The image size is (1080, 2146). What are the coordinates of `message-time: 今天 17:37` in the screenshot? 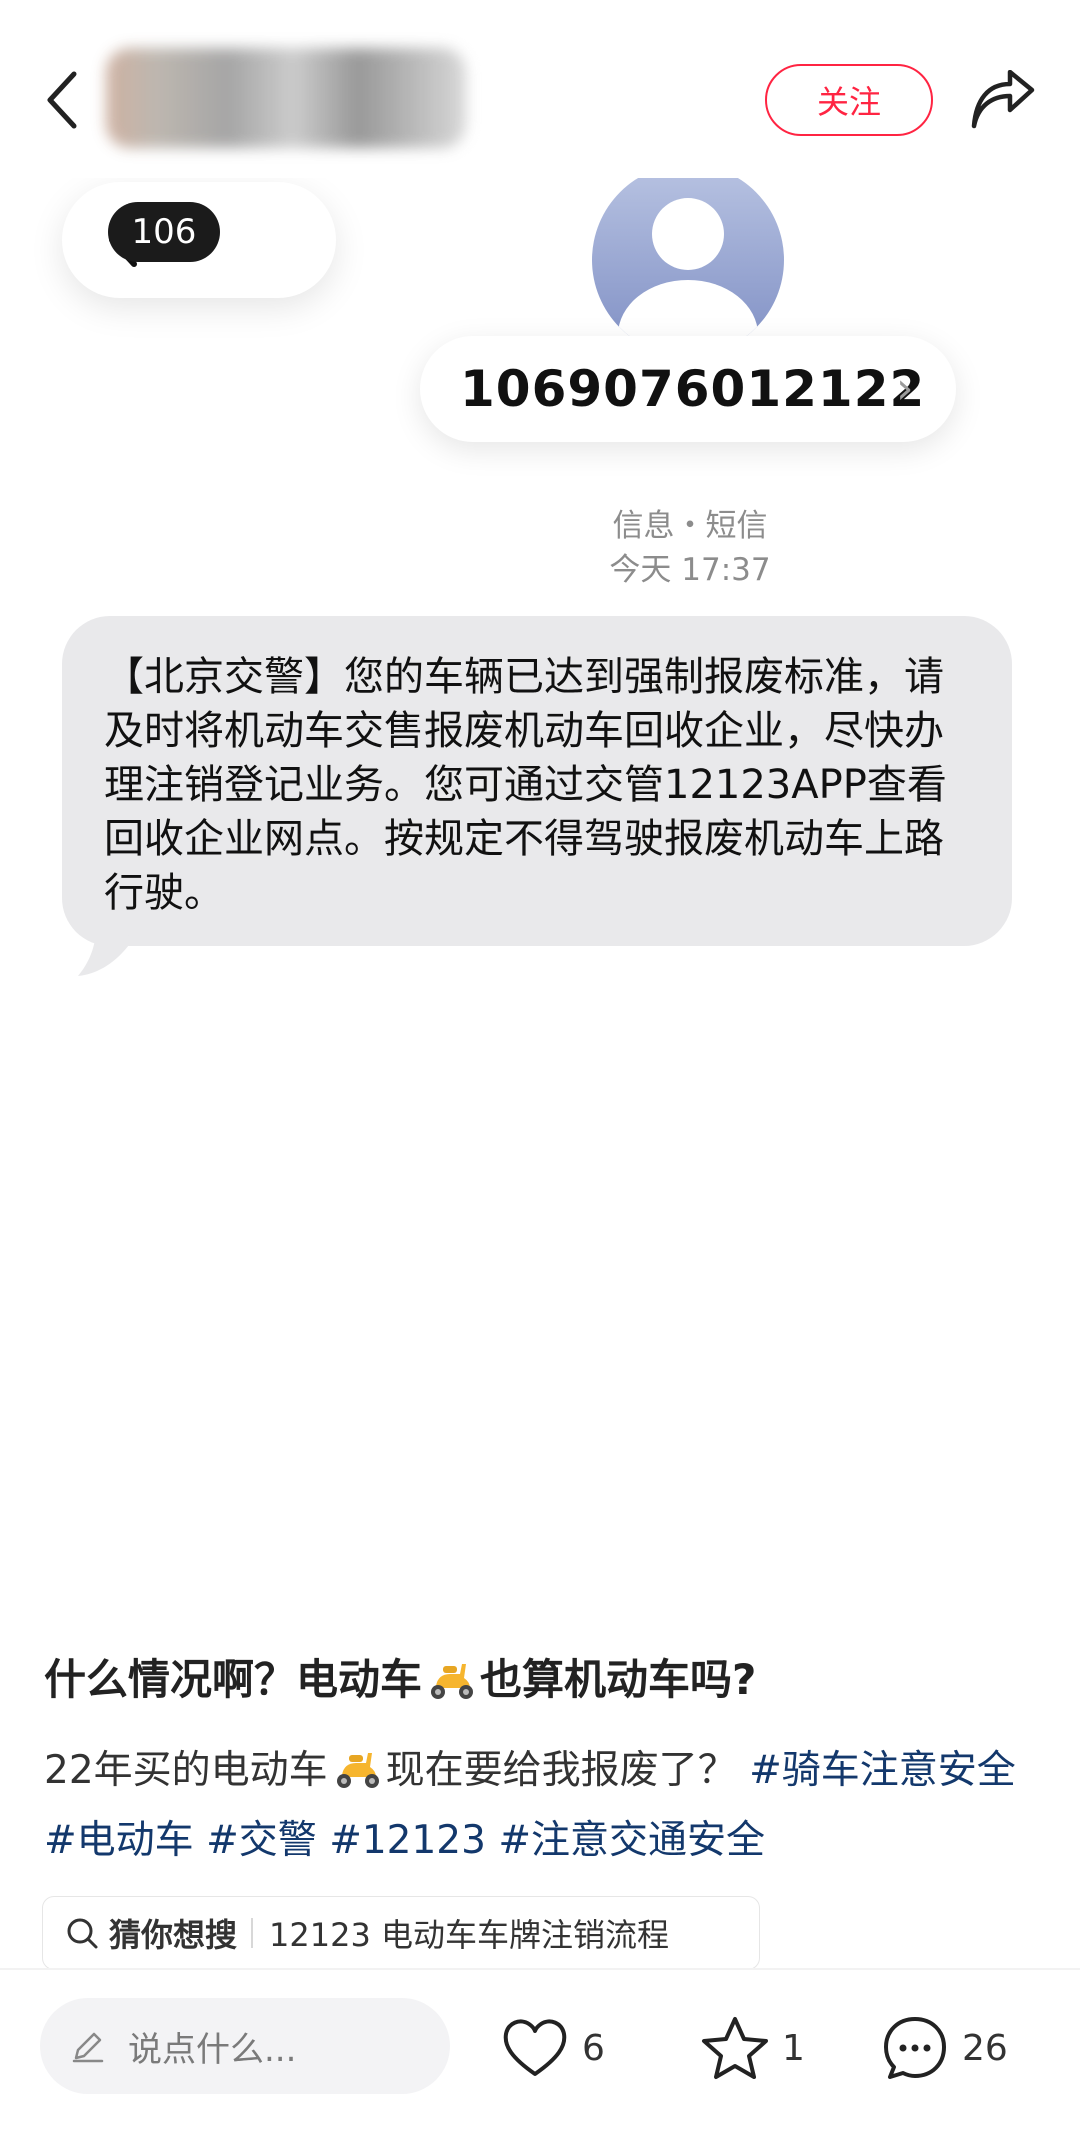 It's located at (690, 570).